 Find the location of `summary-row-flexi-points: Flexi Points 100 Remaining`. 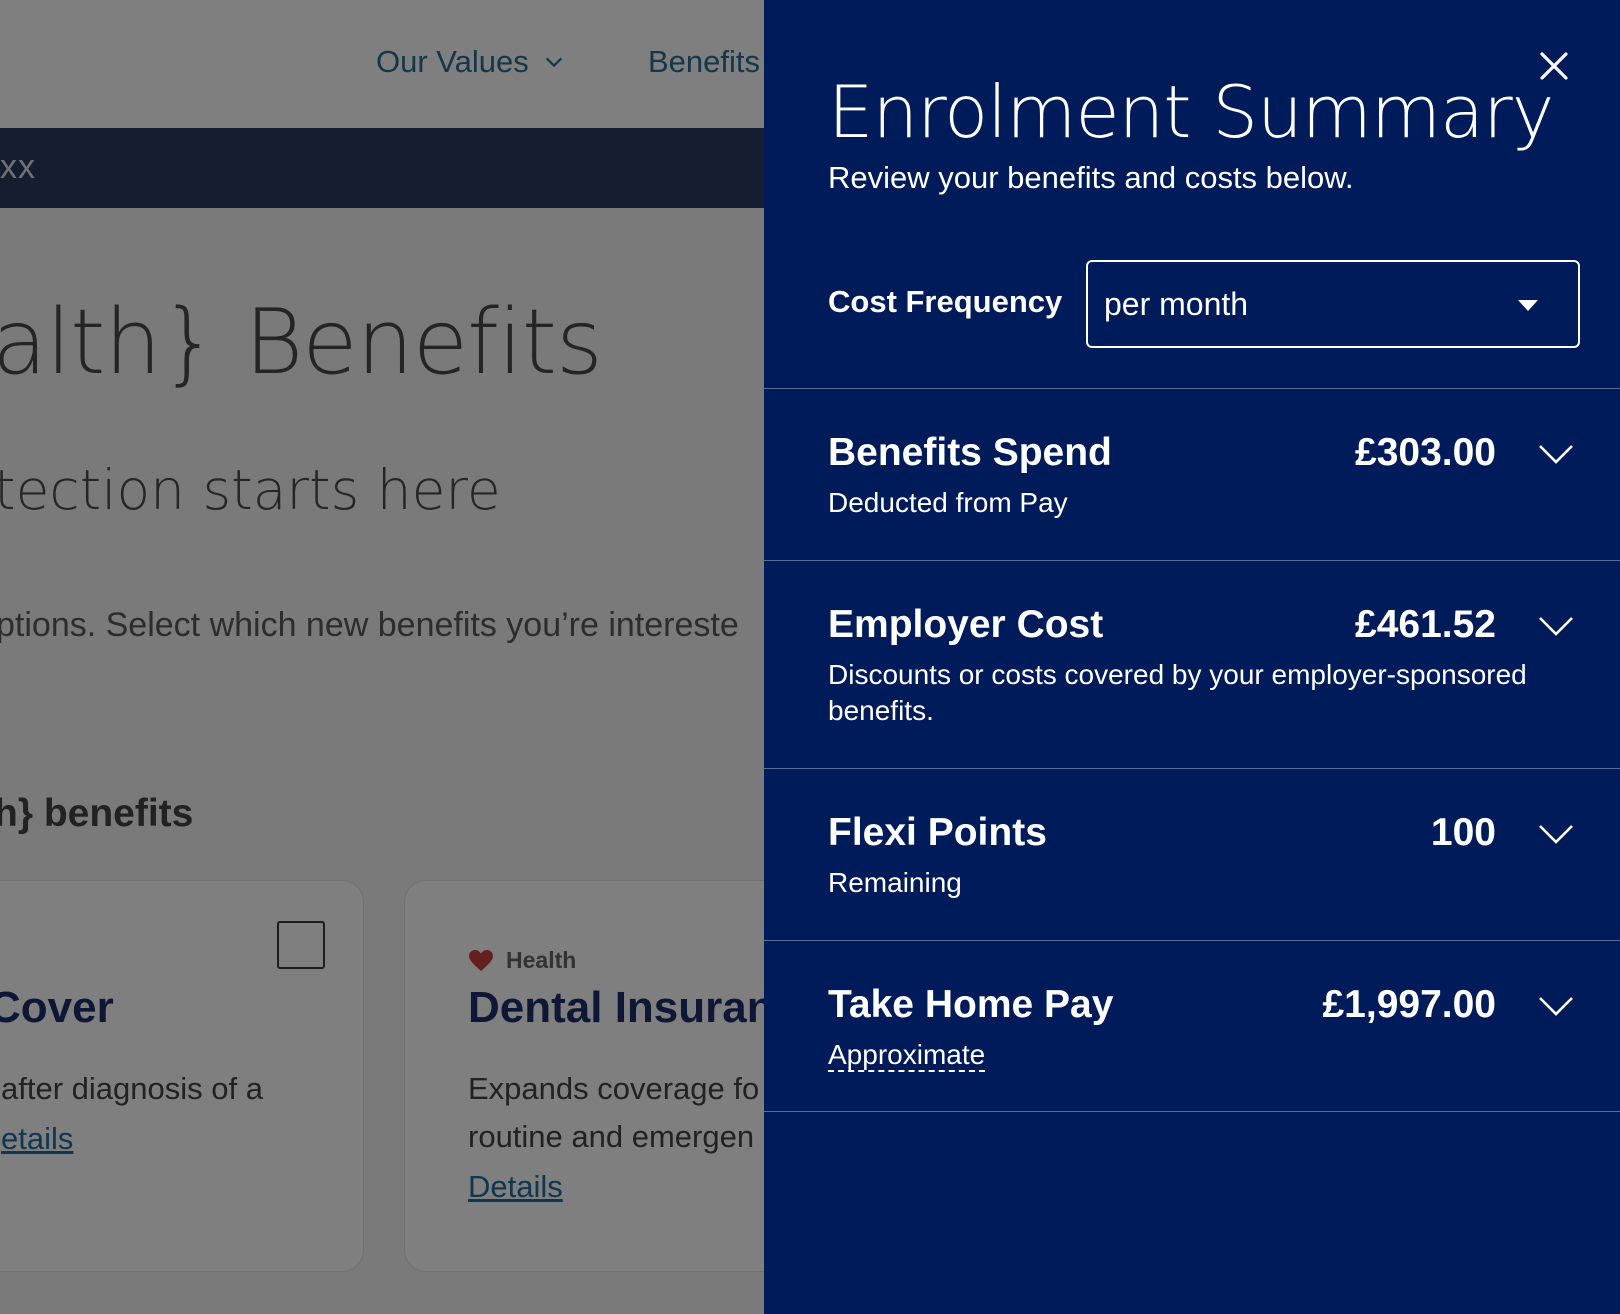

summary-row-flexi-points: Flexi Points 100 Remaining is located at coordinates (1192, 854).